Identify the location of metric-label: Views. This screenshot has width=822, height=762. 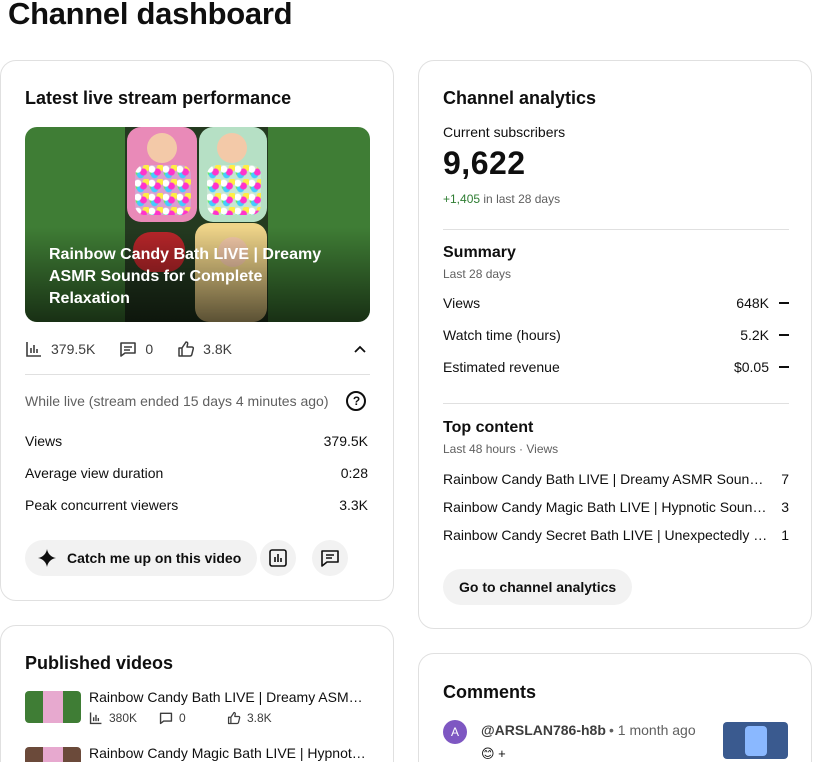
(44, 441).